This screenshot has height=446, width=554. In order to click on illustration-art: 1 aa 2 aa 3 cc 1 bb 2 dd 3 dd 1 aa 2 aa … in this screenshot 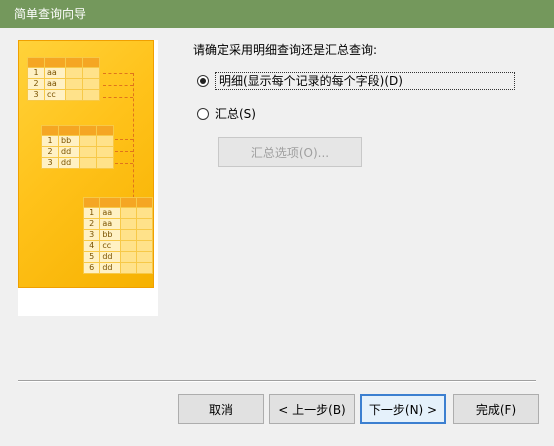, I will do `click(86, 164)`.